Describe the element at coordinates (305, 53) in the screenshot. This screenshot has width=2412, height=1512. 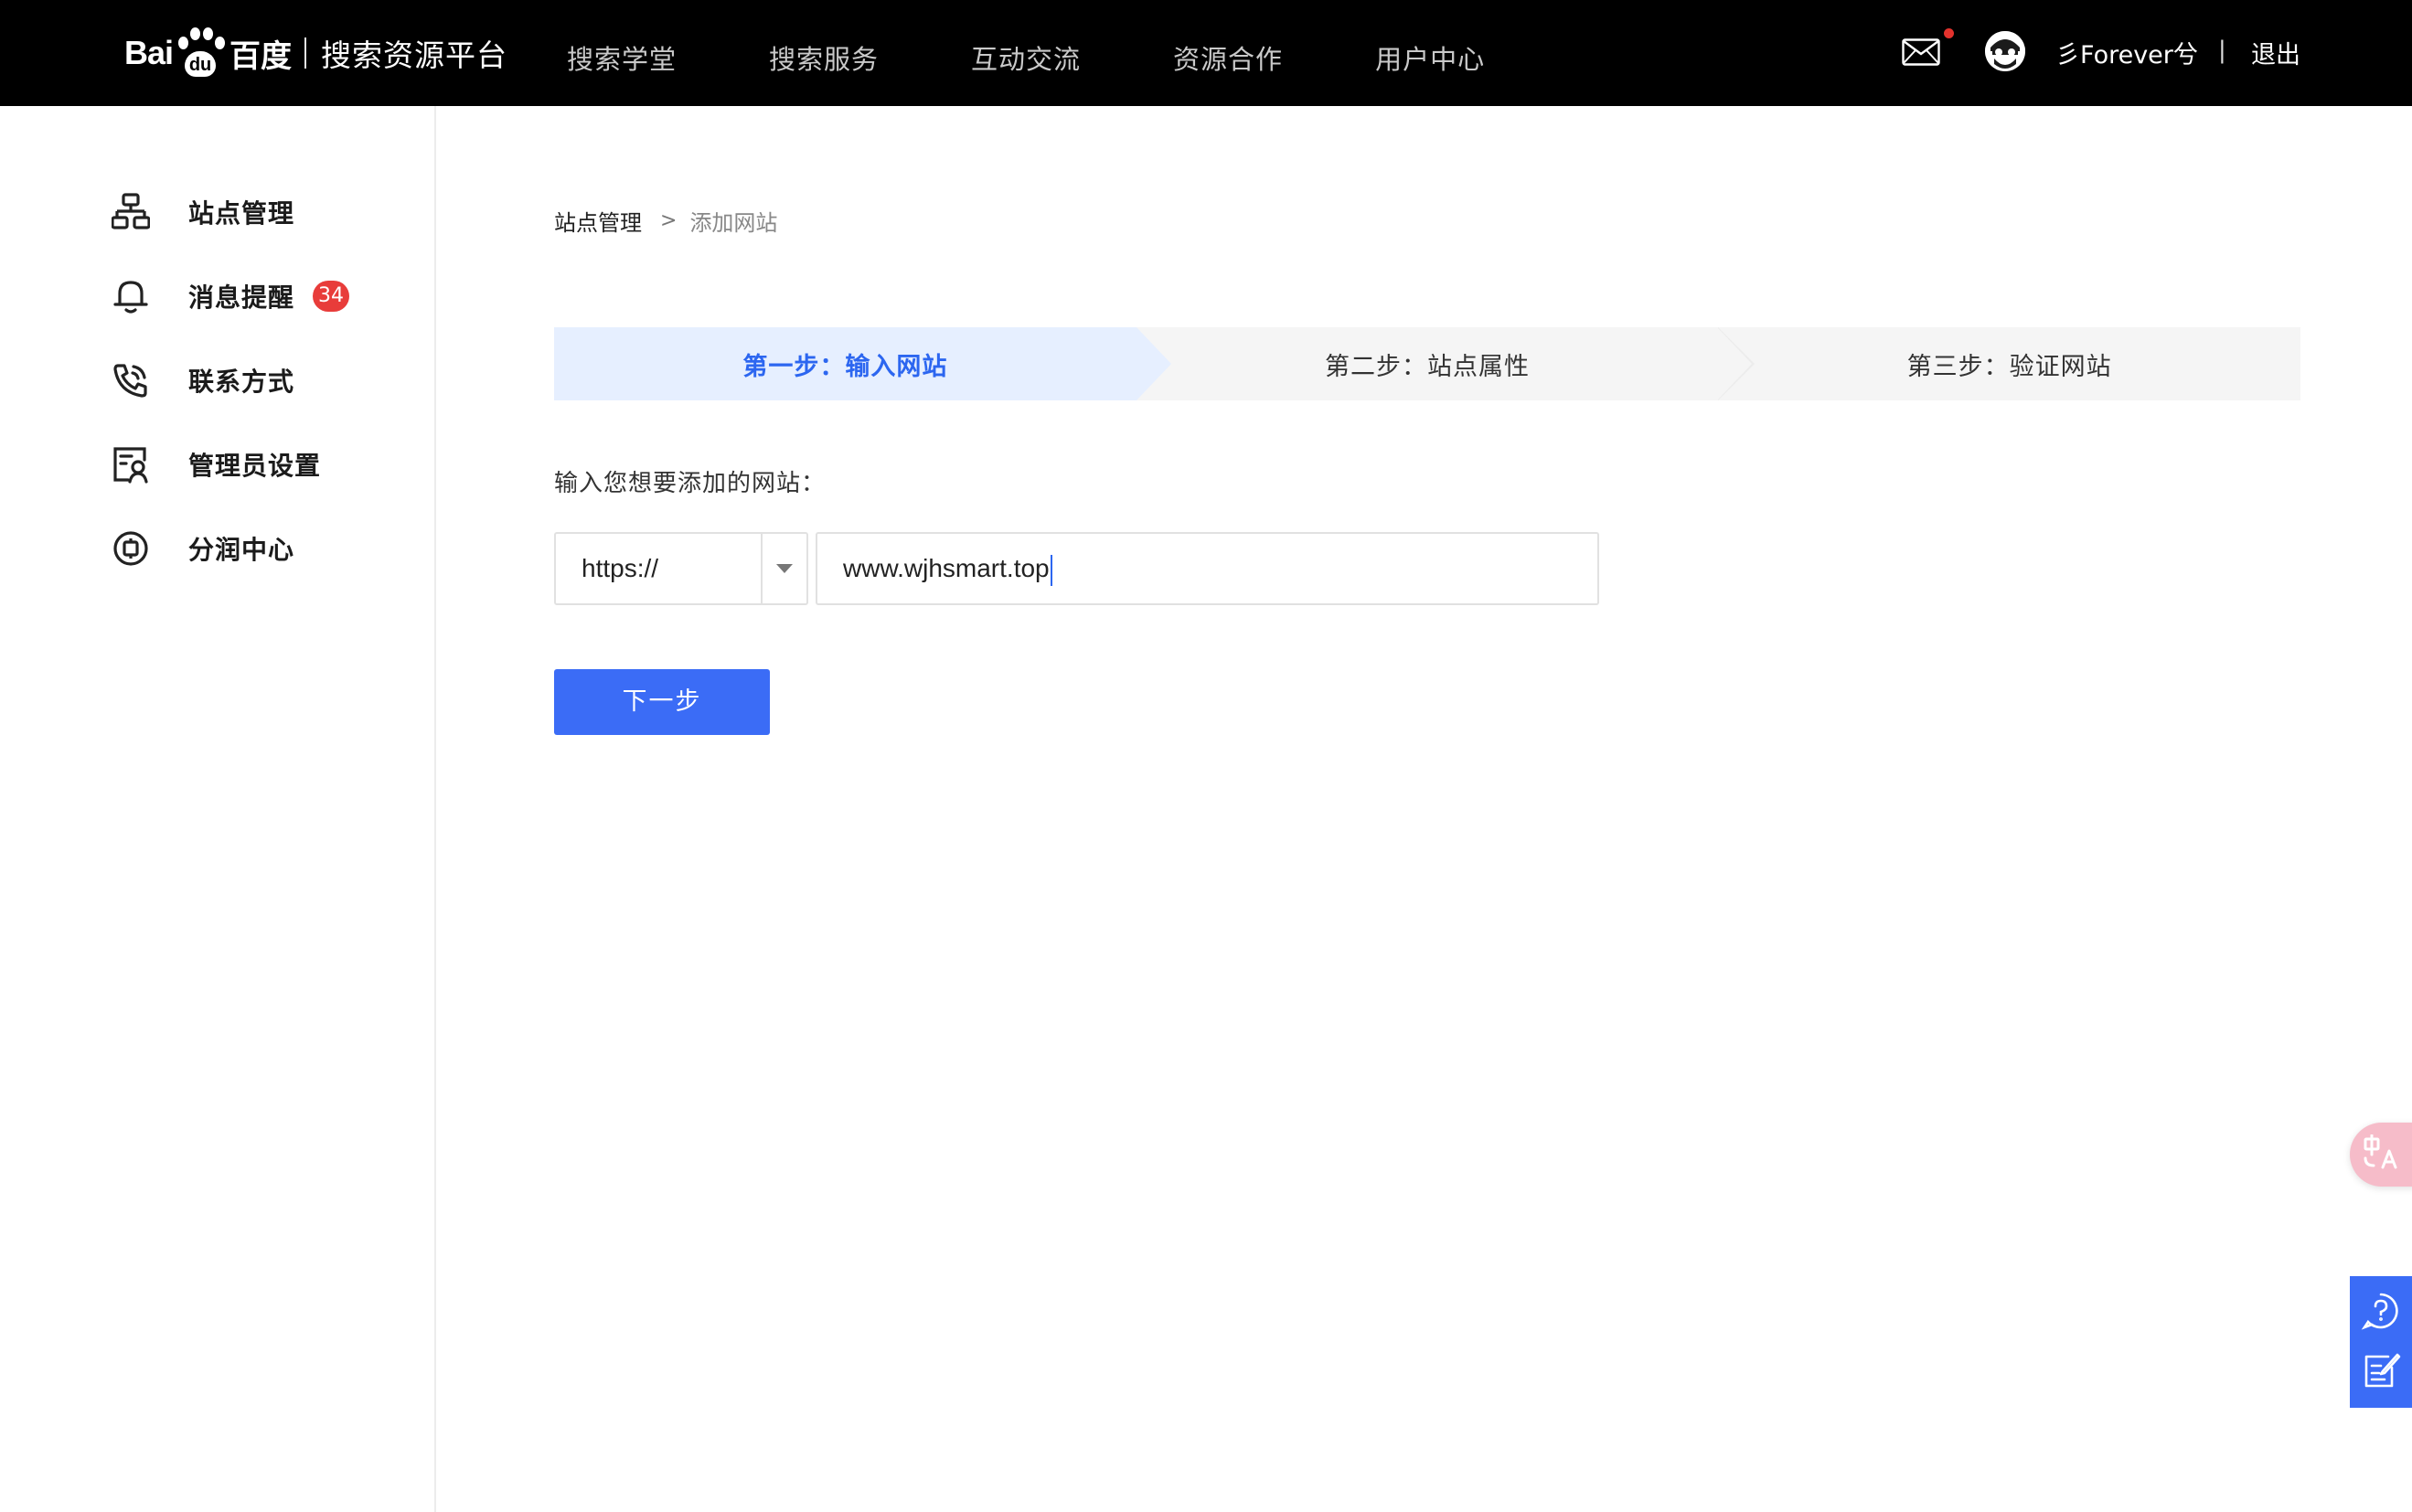
I see `logo-divider` at that location.